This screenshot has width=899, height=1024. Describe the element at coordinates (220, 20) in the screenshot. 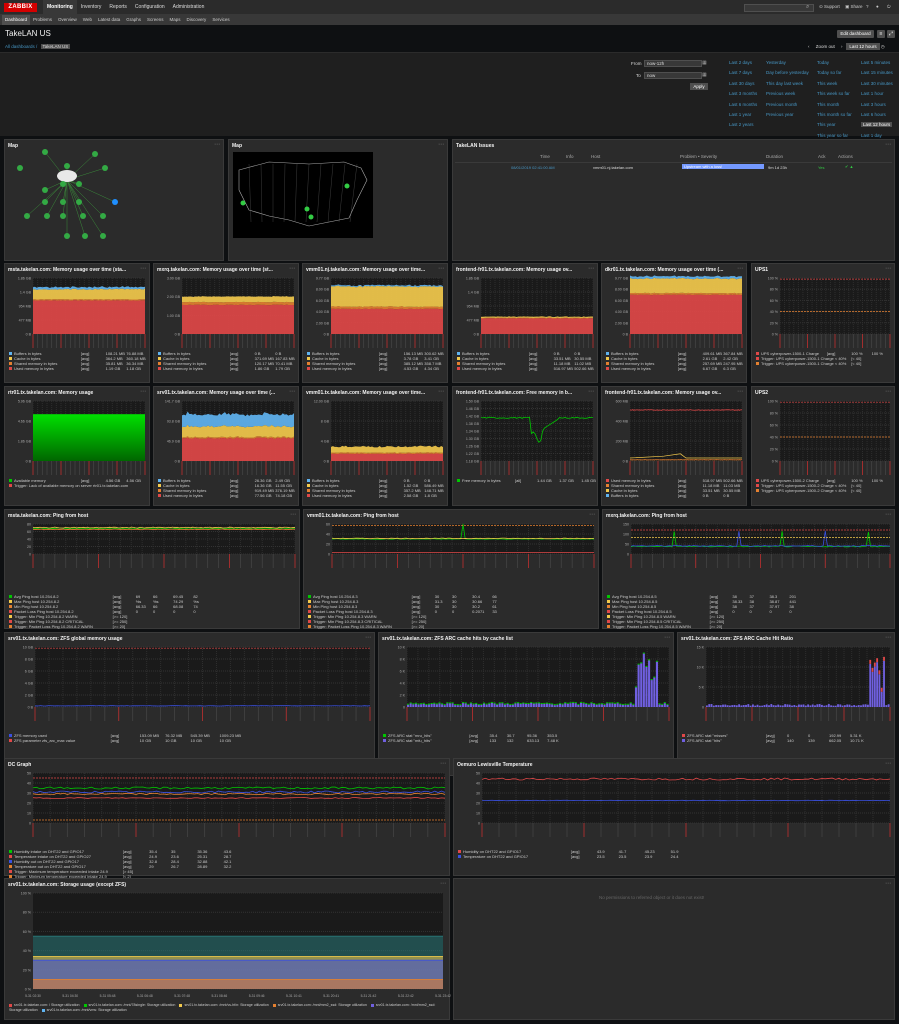

I see `subnav-services: Services` at that location.